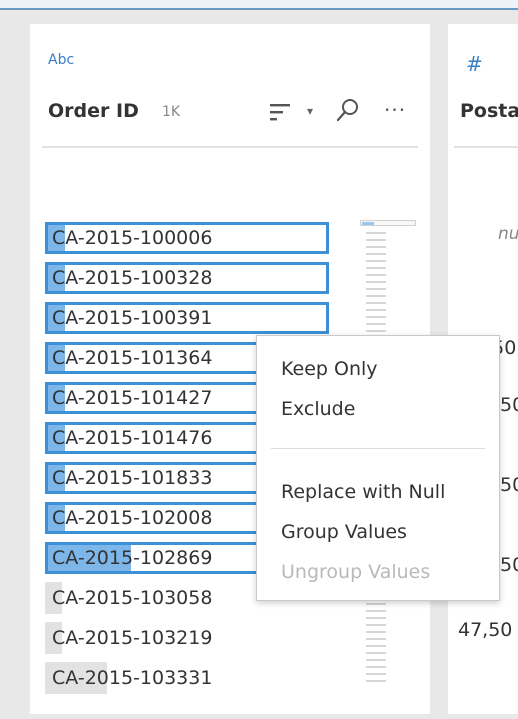  I want to click on value-row: CA-2015-100328, so click(187, 278).